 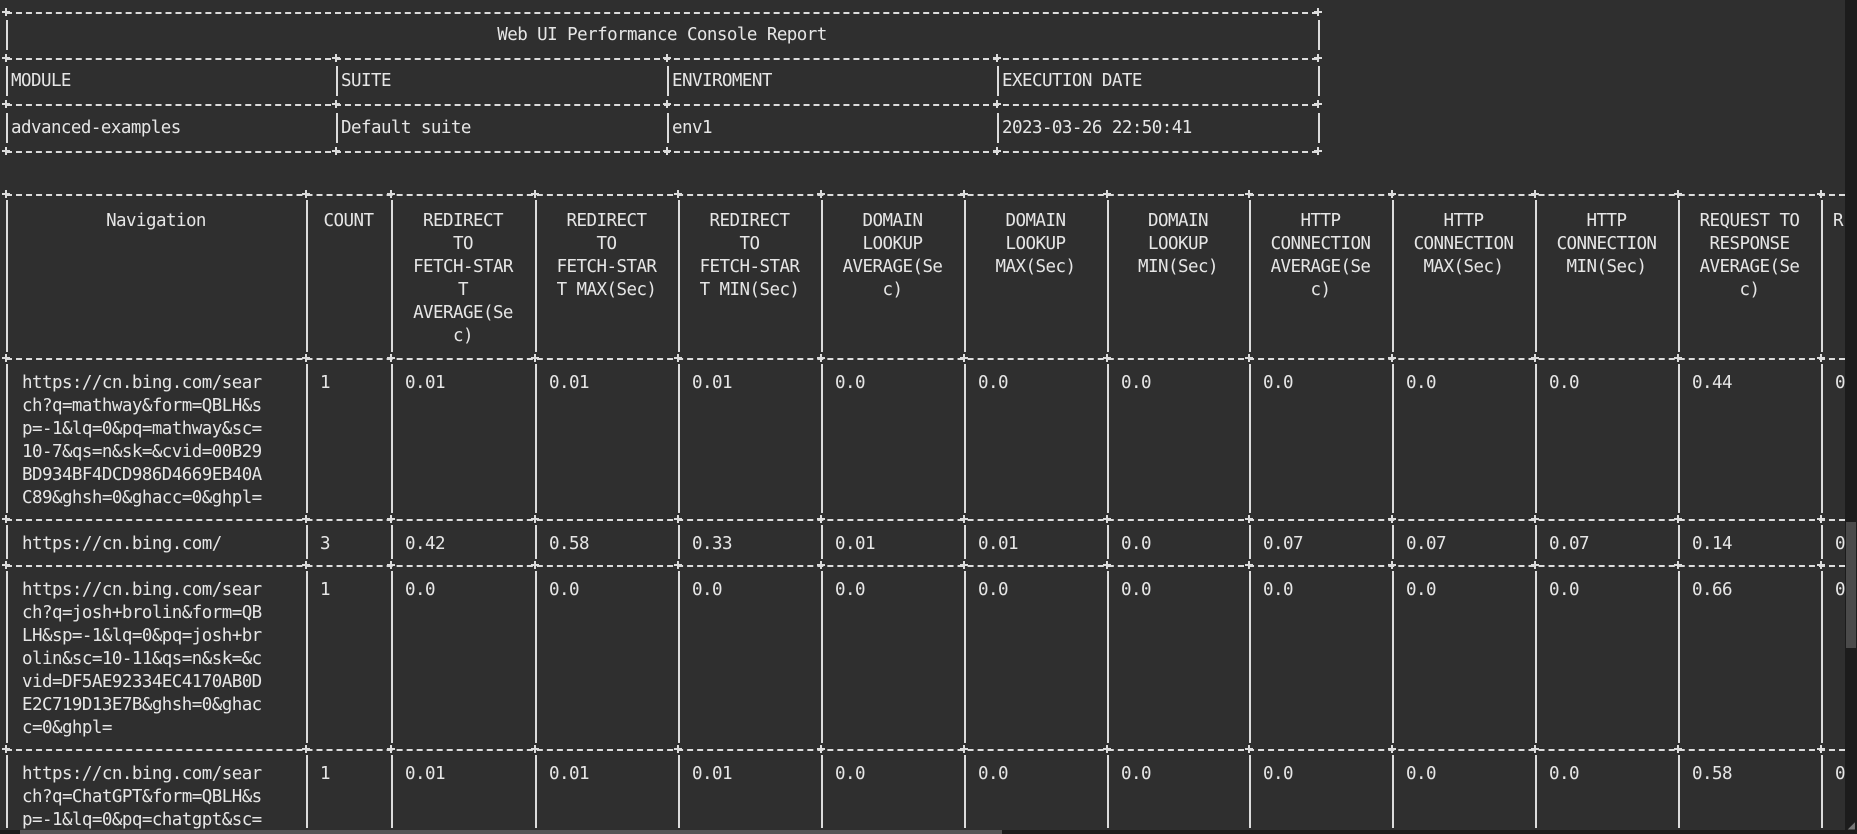 What do you see at coordinates (406, 128) in the screenshot?
I see `info-value-1: Default suite` at bounding box center [406, 128].